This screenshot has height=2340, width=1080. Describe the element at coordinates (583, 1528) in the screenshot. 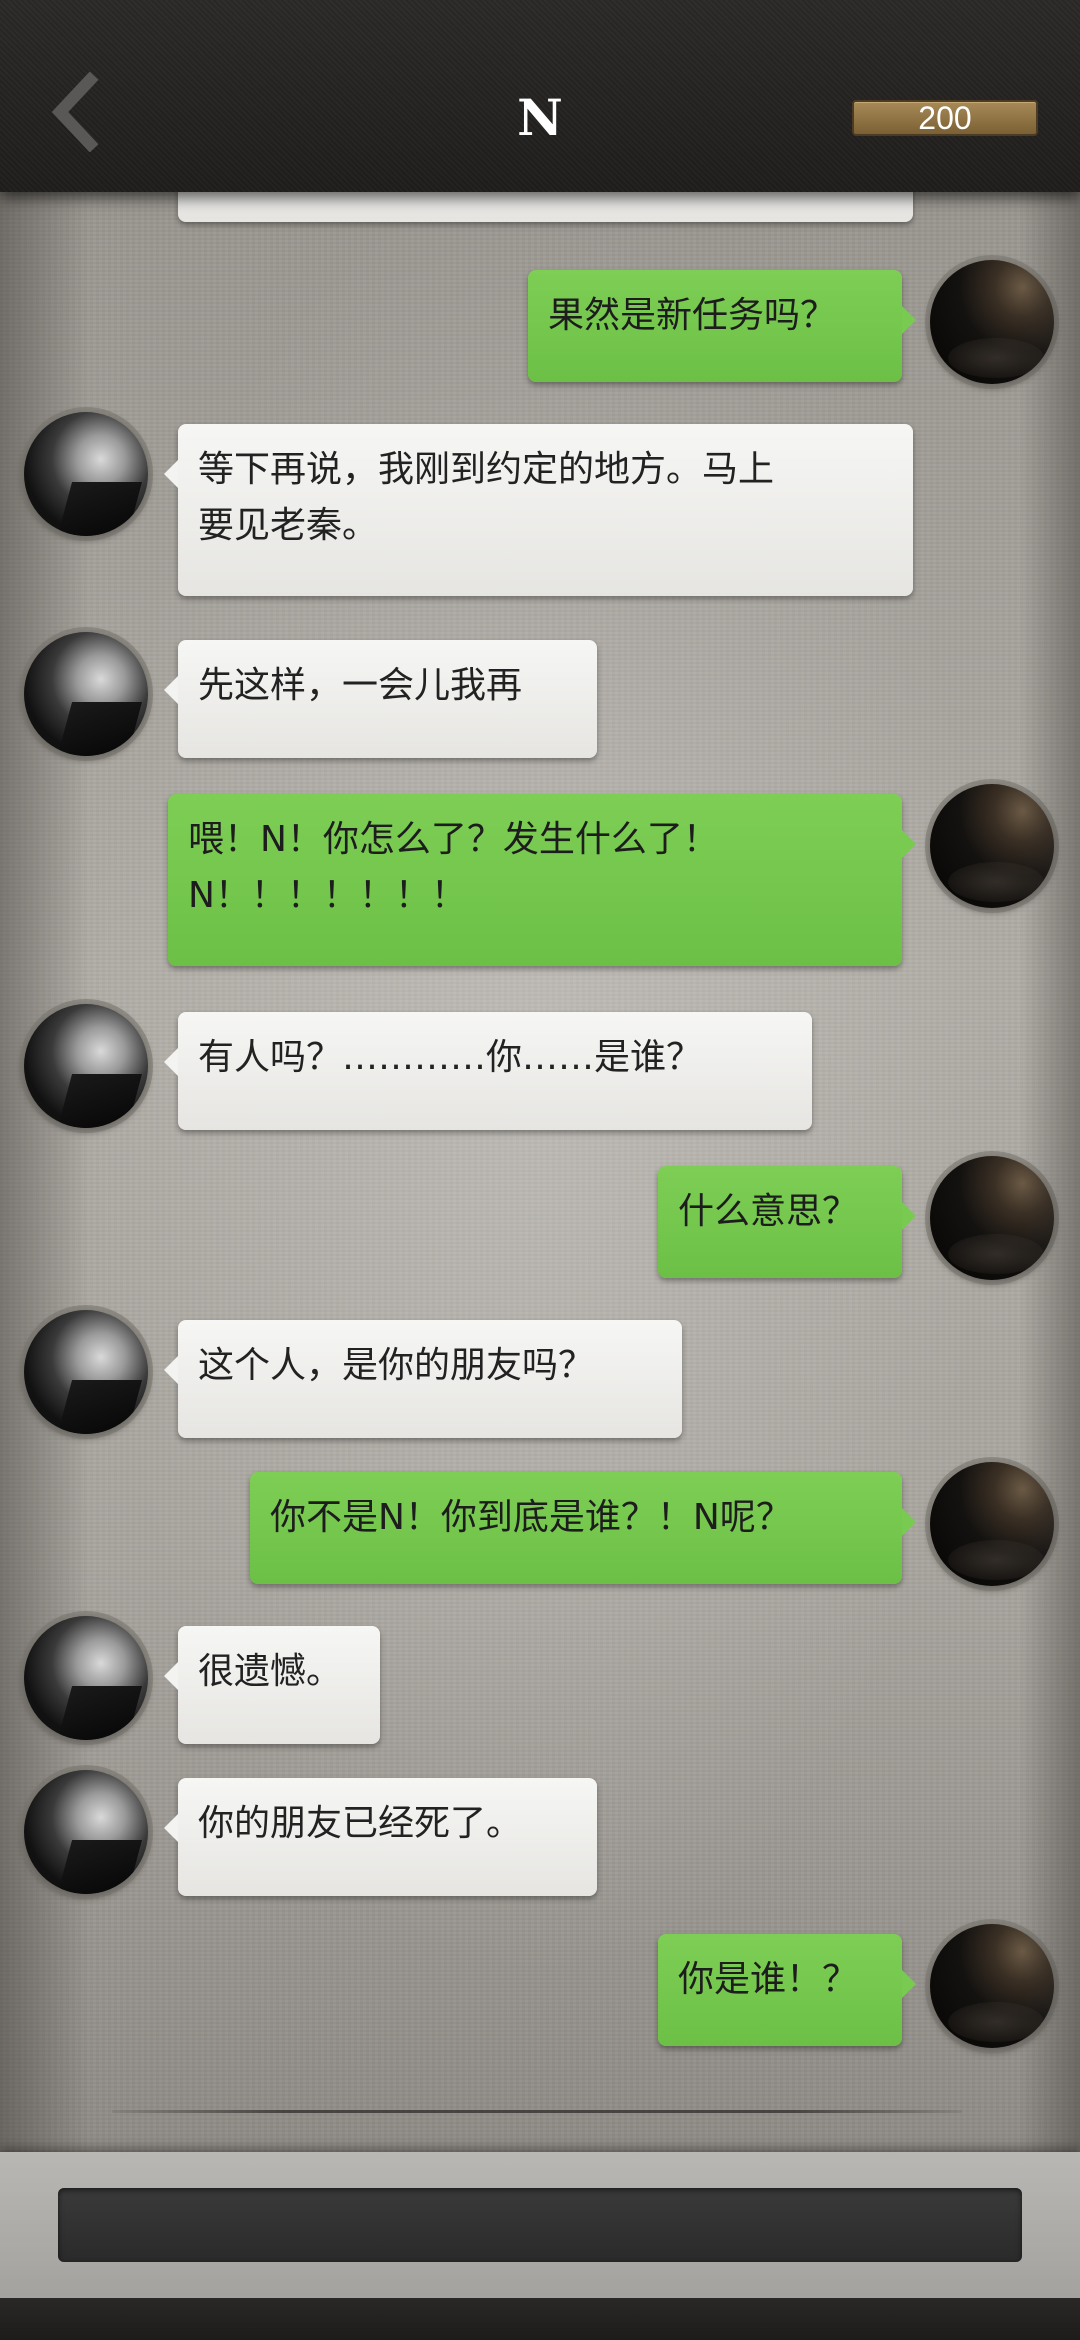

I see `message-bubble: 你不是N！你到底是谁？！N呢？` at that location.